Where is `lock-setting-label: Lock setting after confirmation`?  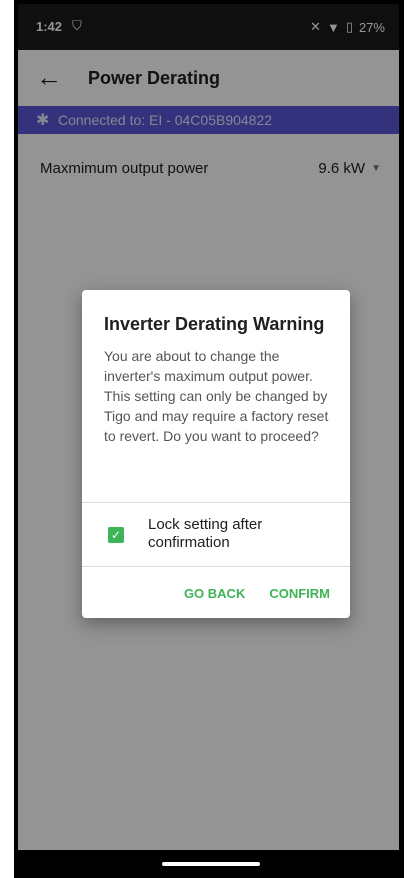 lock-setting-label: Lock setting after confirmation is located at coordinates (205, 533).